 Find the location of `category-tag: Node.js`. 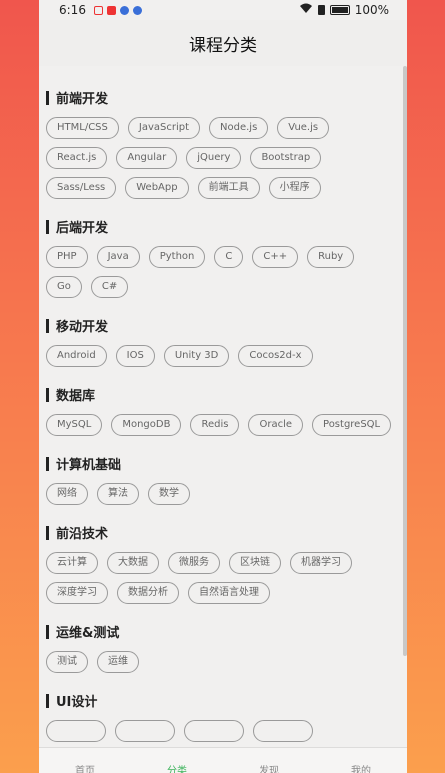

category-tag: Node.js is located at coordinates (239, 128).